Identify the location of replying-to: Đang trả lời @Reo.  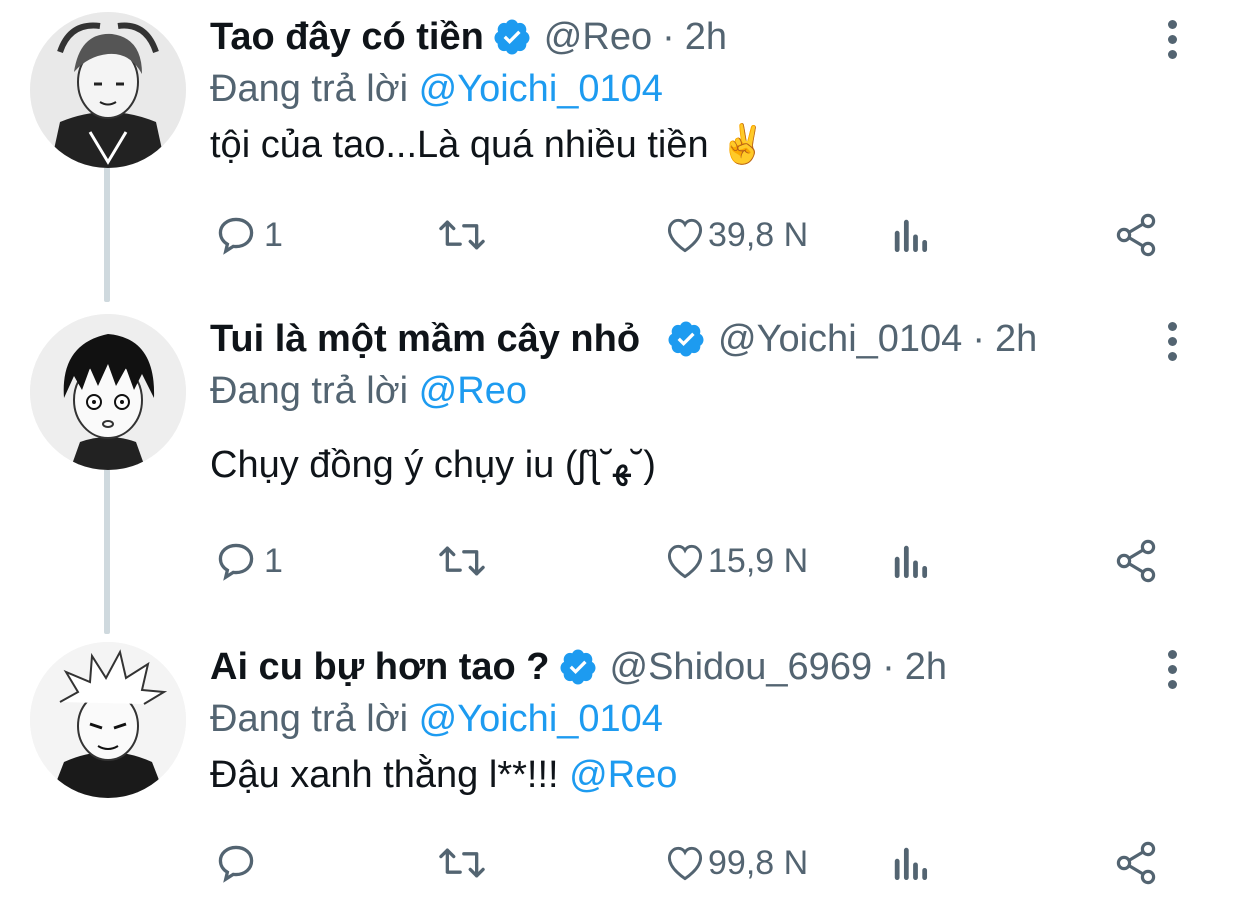
(368, 391).